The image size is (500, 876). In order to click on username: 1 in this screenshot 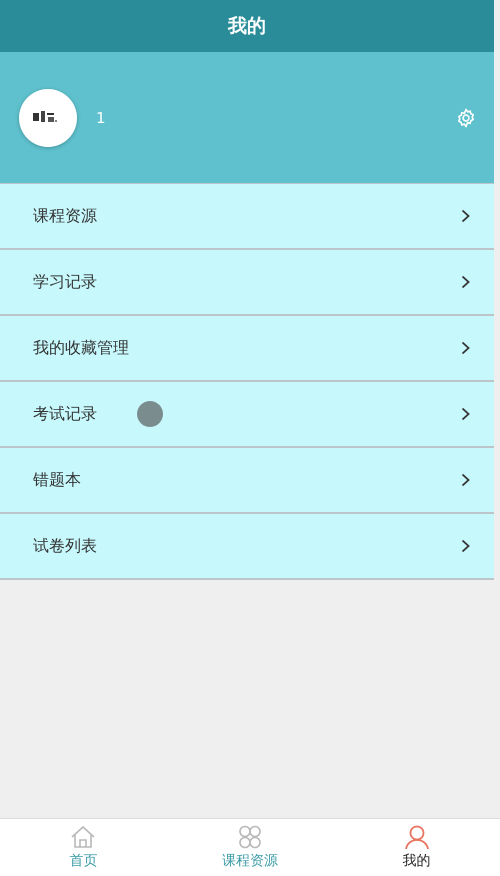, I will do `click(101, 117)`.